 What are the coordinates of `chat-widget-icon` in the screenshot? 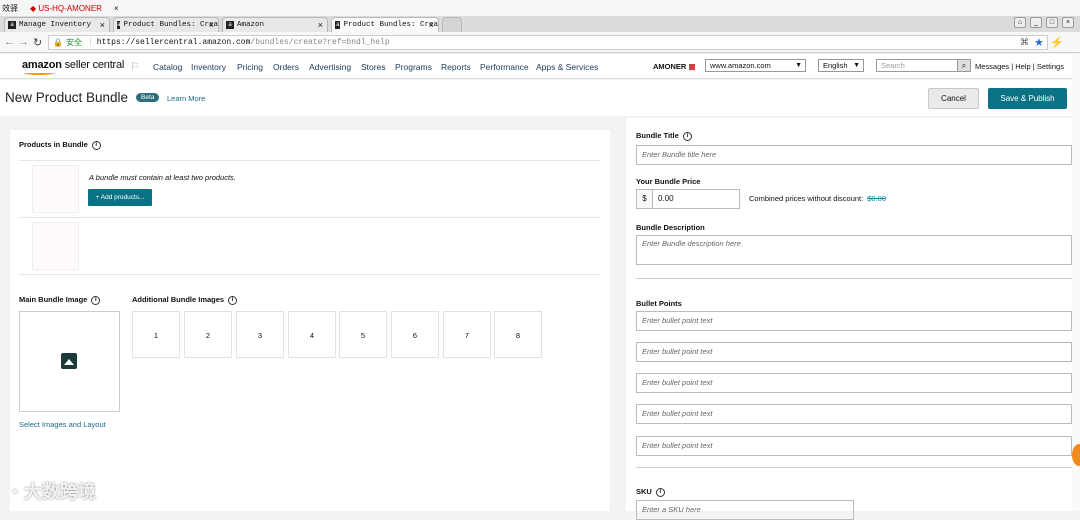 It's located at (1076, 455).